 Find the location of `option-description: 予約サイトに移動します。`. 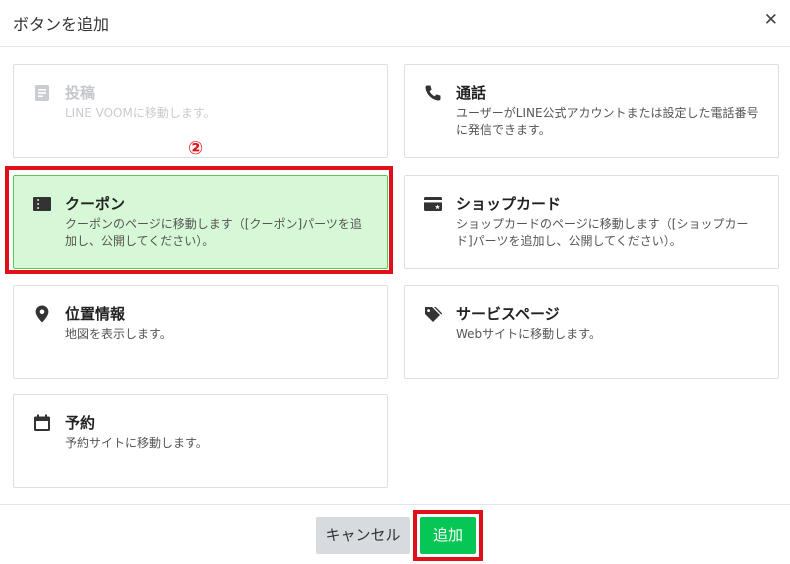

option-description: 予約サイトに移動します。 is located at coordinates (136, 443).